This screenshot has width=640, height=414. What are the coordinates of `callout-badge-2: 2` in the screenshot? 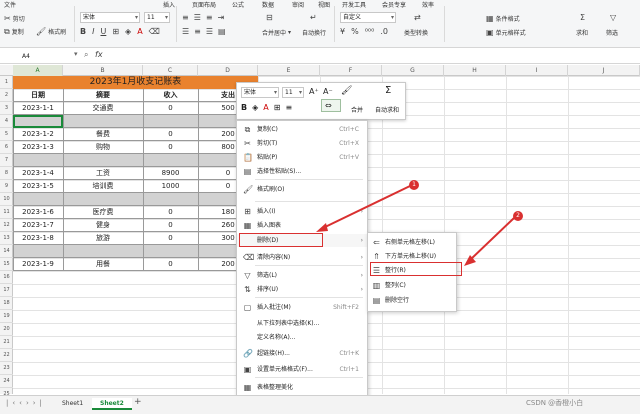 It's located at (518, 216).